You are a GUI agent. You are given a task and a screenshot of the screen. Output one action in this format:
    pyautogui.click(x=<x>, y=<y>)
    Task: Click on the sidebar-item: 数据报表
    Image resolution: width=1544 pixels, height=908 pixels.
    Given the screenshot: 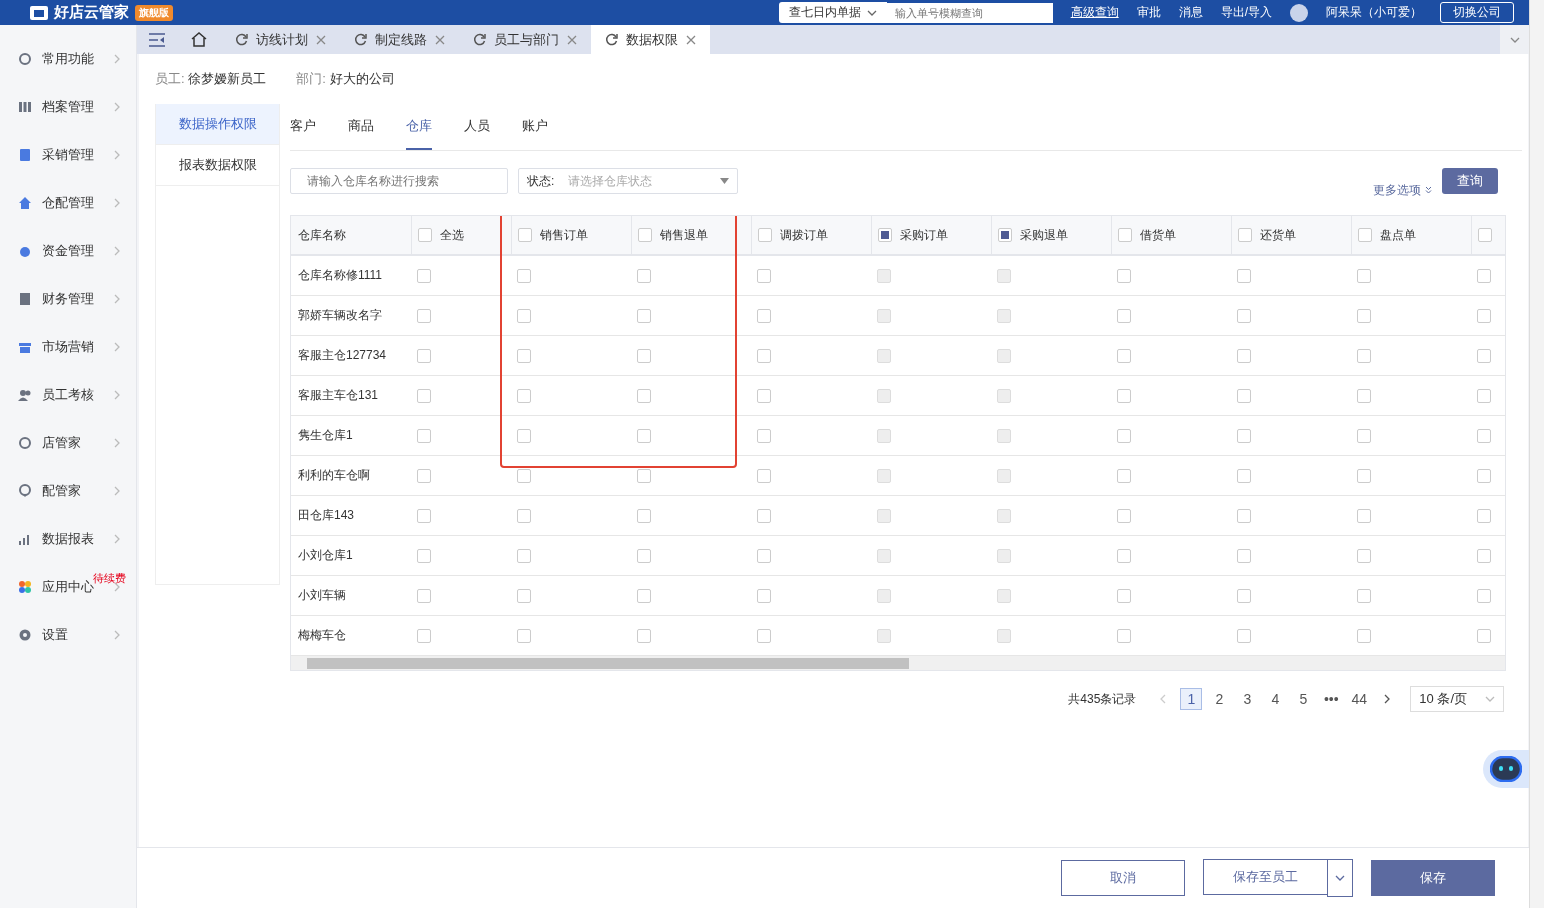 What is the action you would take?
    pyautogui.click(x=68, y=539)
    